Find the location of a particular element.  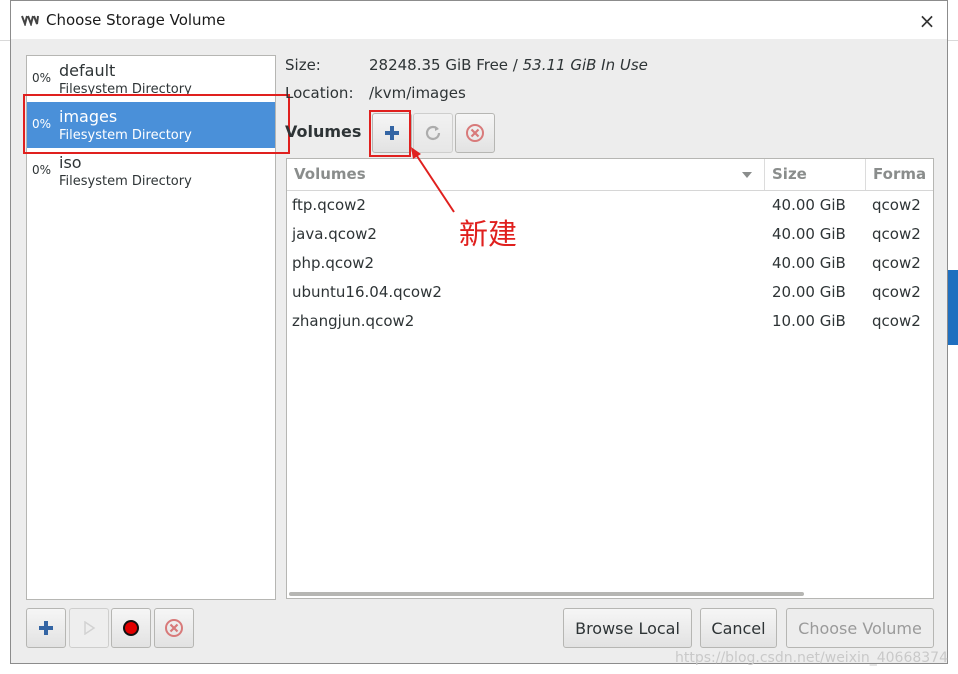

stop-pool-button is located at coordinates (131, 628).